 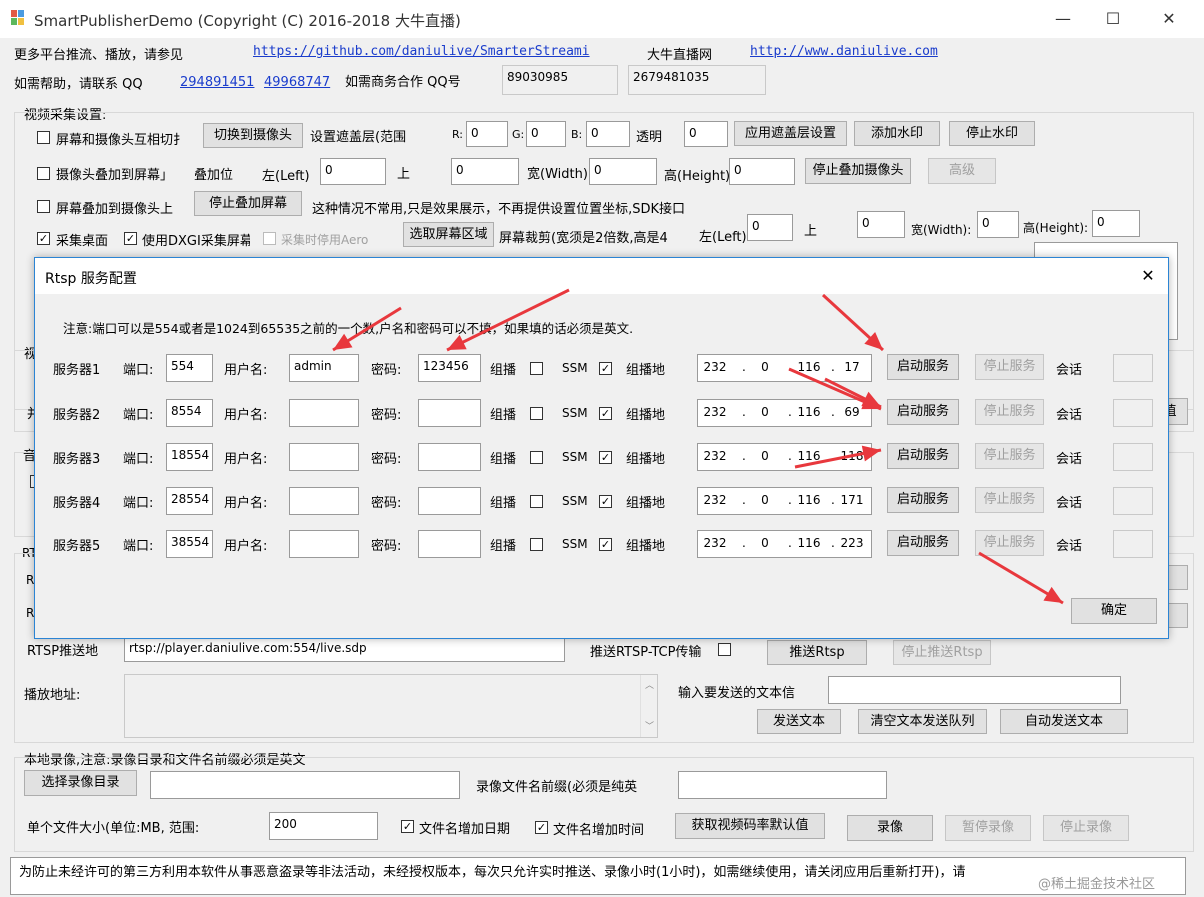 What do you see at coordinates (1116, 223) in the screenshot?
I see `crop-height-input: 0` at bounding box center [1116, 223].